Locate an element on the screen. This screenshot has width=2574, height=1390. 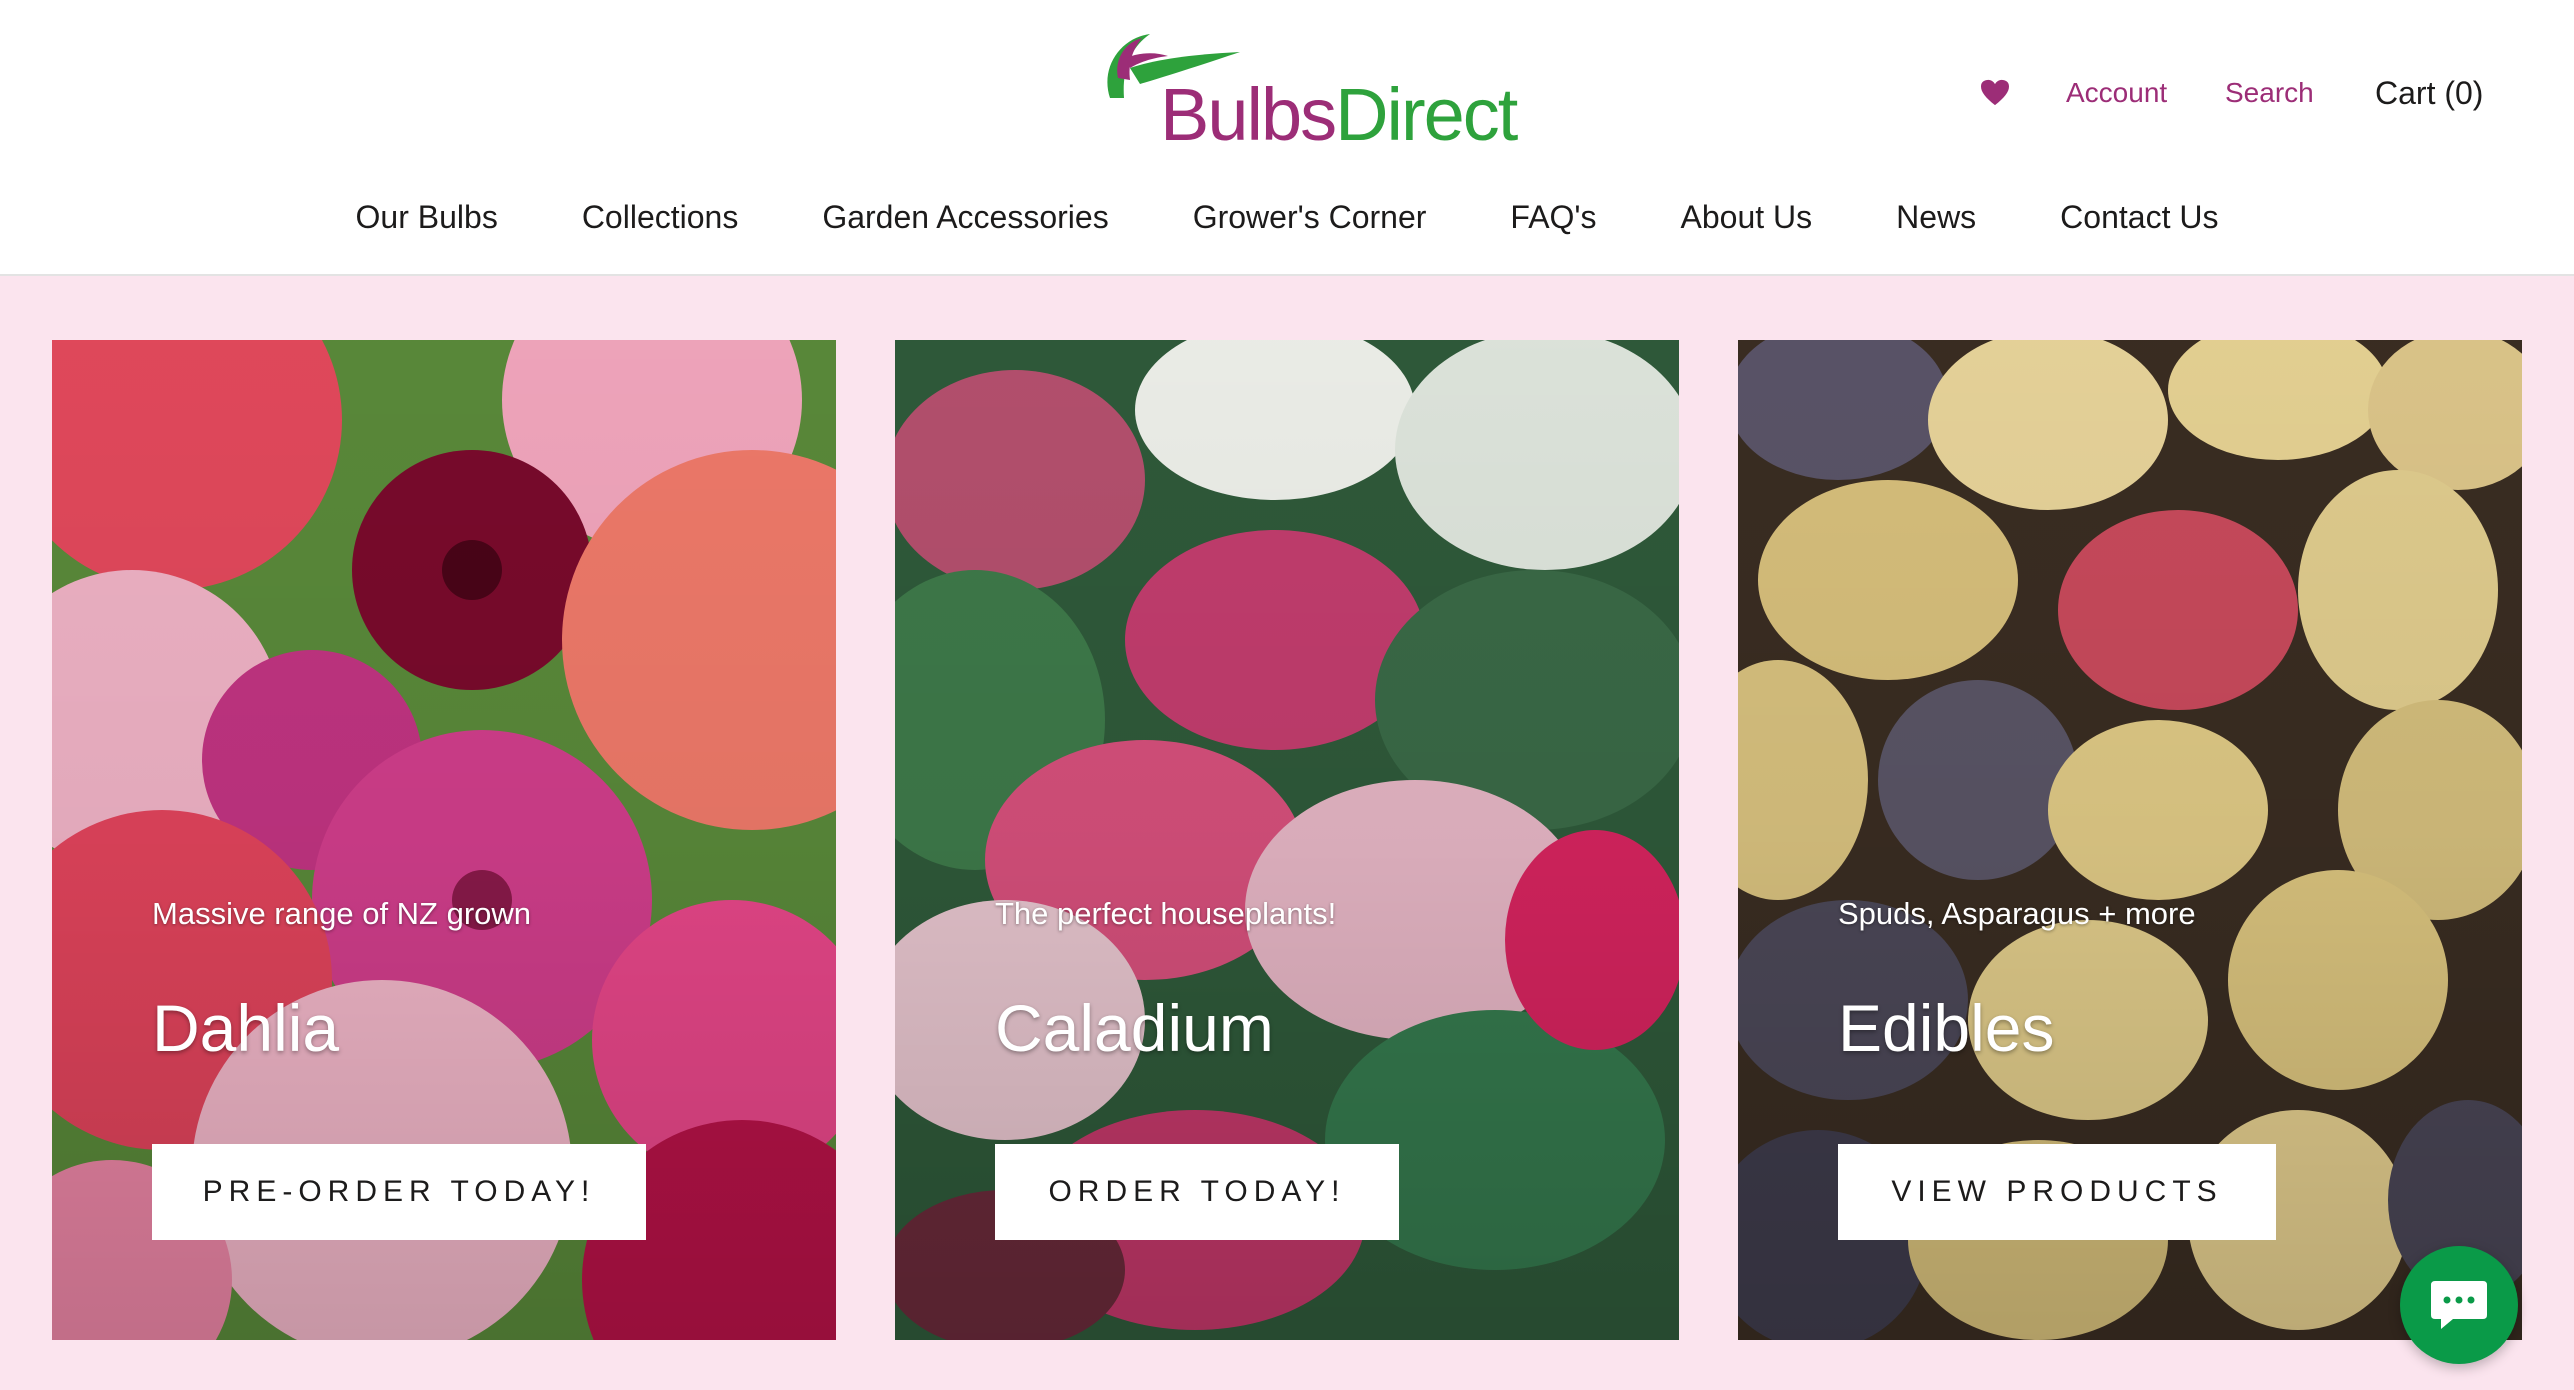
card-subtitle: Spuds, Asparagus + more is located at coordinates (2017, 913).